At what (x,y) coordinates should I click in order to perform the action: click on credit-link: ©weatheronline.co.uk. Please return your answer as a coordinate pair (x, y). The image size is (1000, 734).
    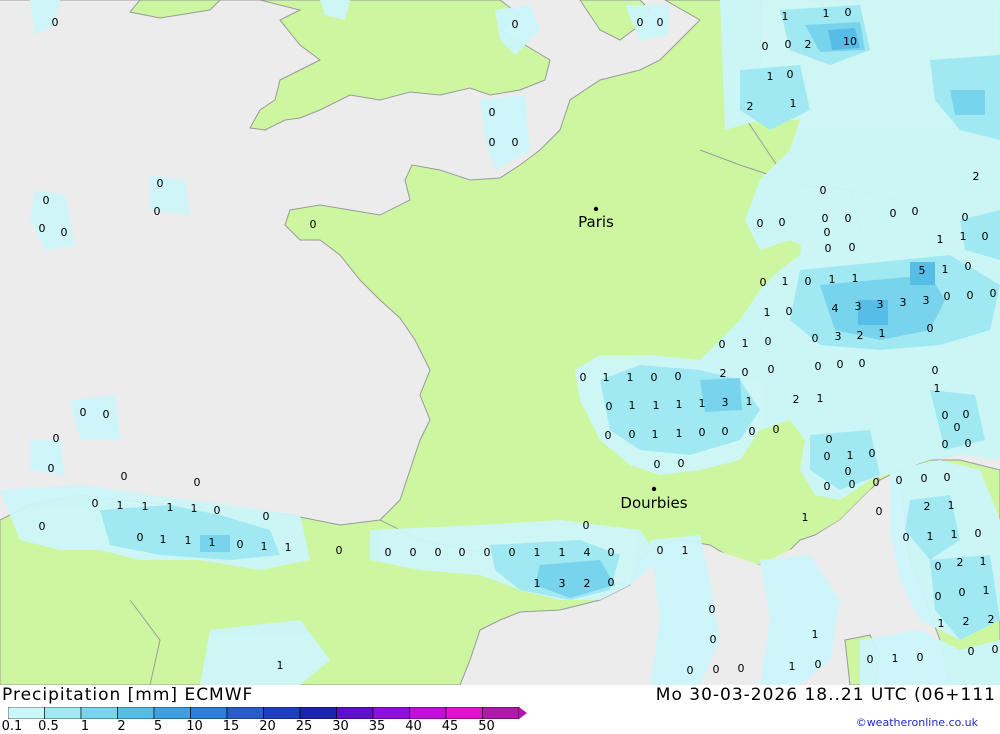
    Looking at the image, I should click on (917, 722).